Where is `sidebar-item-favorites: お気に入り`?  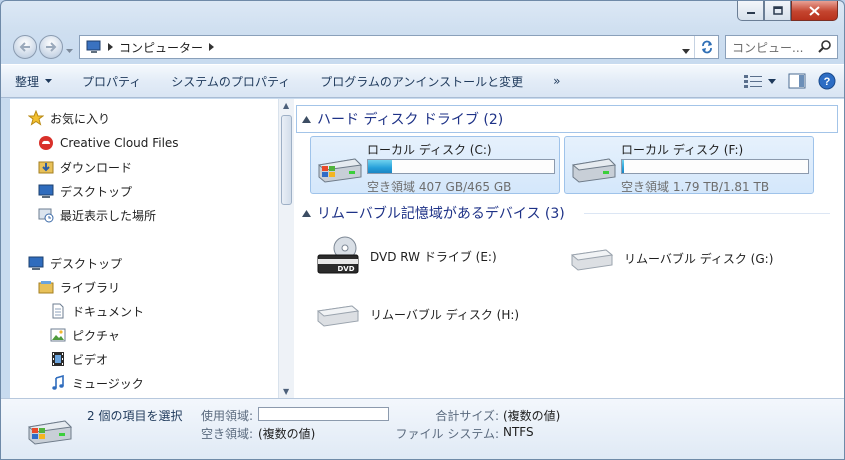
sidebar-item-favorites: お気に入り is located at coordinates (69, 118).